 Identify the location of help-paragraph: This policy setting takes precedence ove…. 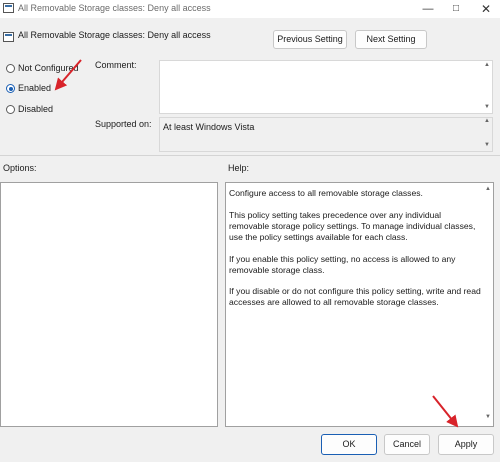
(352, 225).